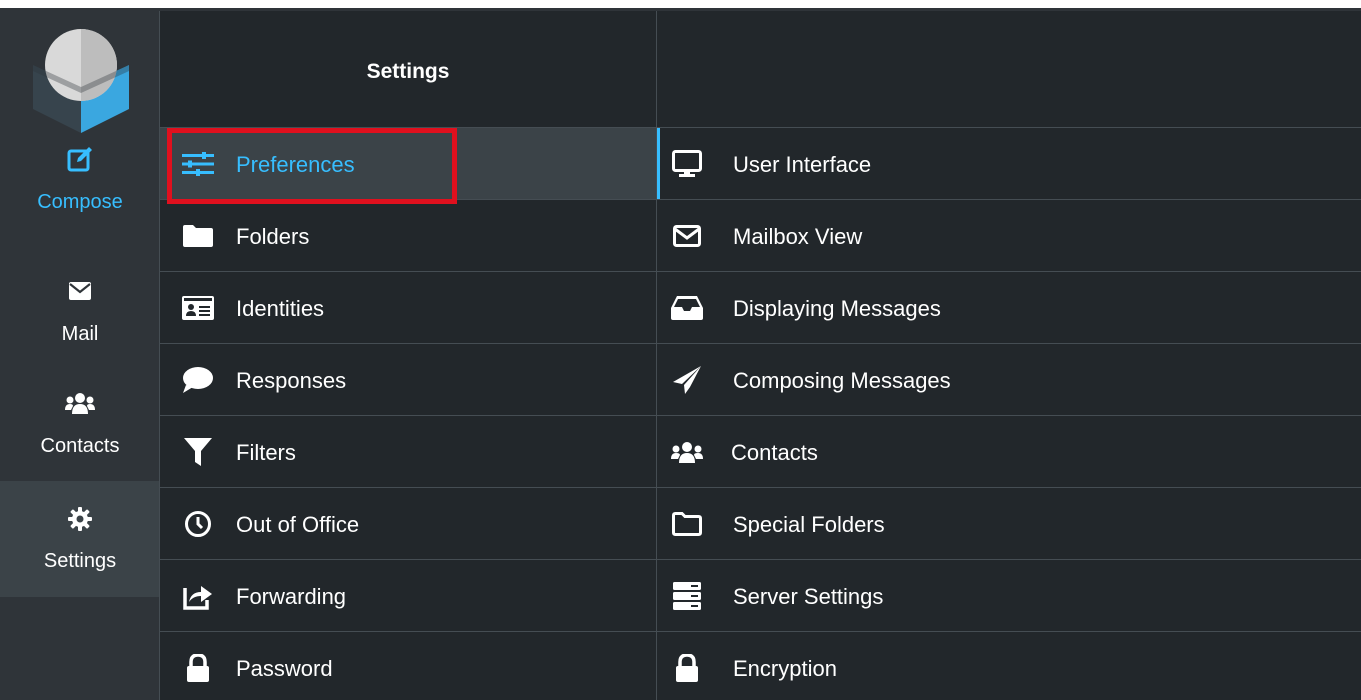  I want to click on taskbar-item-mail: Mail, so click(80, 306).